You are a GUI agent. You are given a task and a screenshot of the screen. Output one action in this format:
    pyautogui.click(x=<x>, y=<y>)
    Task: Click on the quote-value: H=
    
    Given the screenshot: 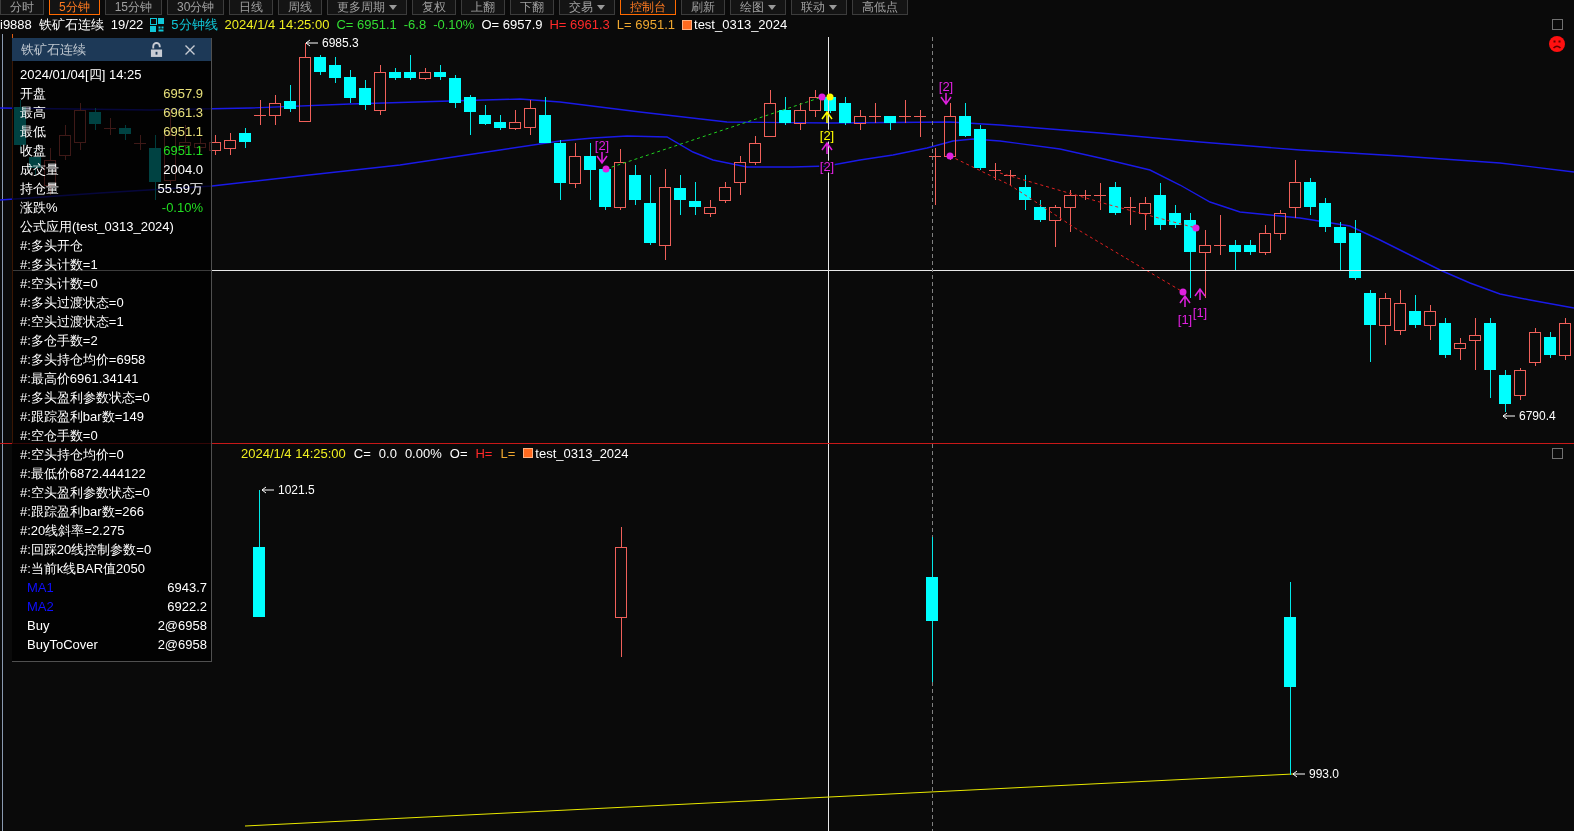 What is the action you would take?
    pyautogui.click(x=484, y=453)
    